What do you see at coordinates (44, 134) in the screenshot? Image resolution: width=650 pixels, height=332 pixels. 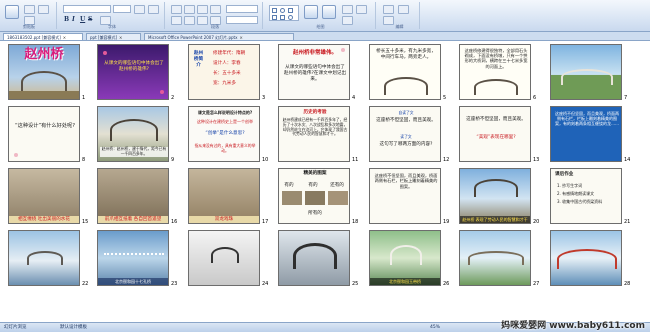 I see `slide-thumb-8: “这种设计”有什么好处呢?` at bounding box center [44, 134].